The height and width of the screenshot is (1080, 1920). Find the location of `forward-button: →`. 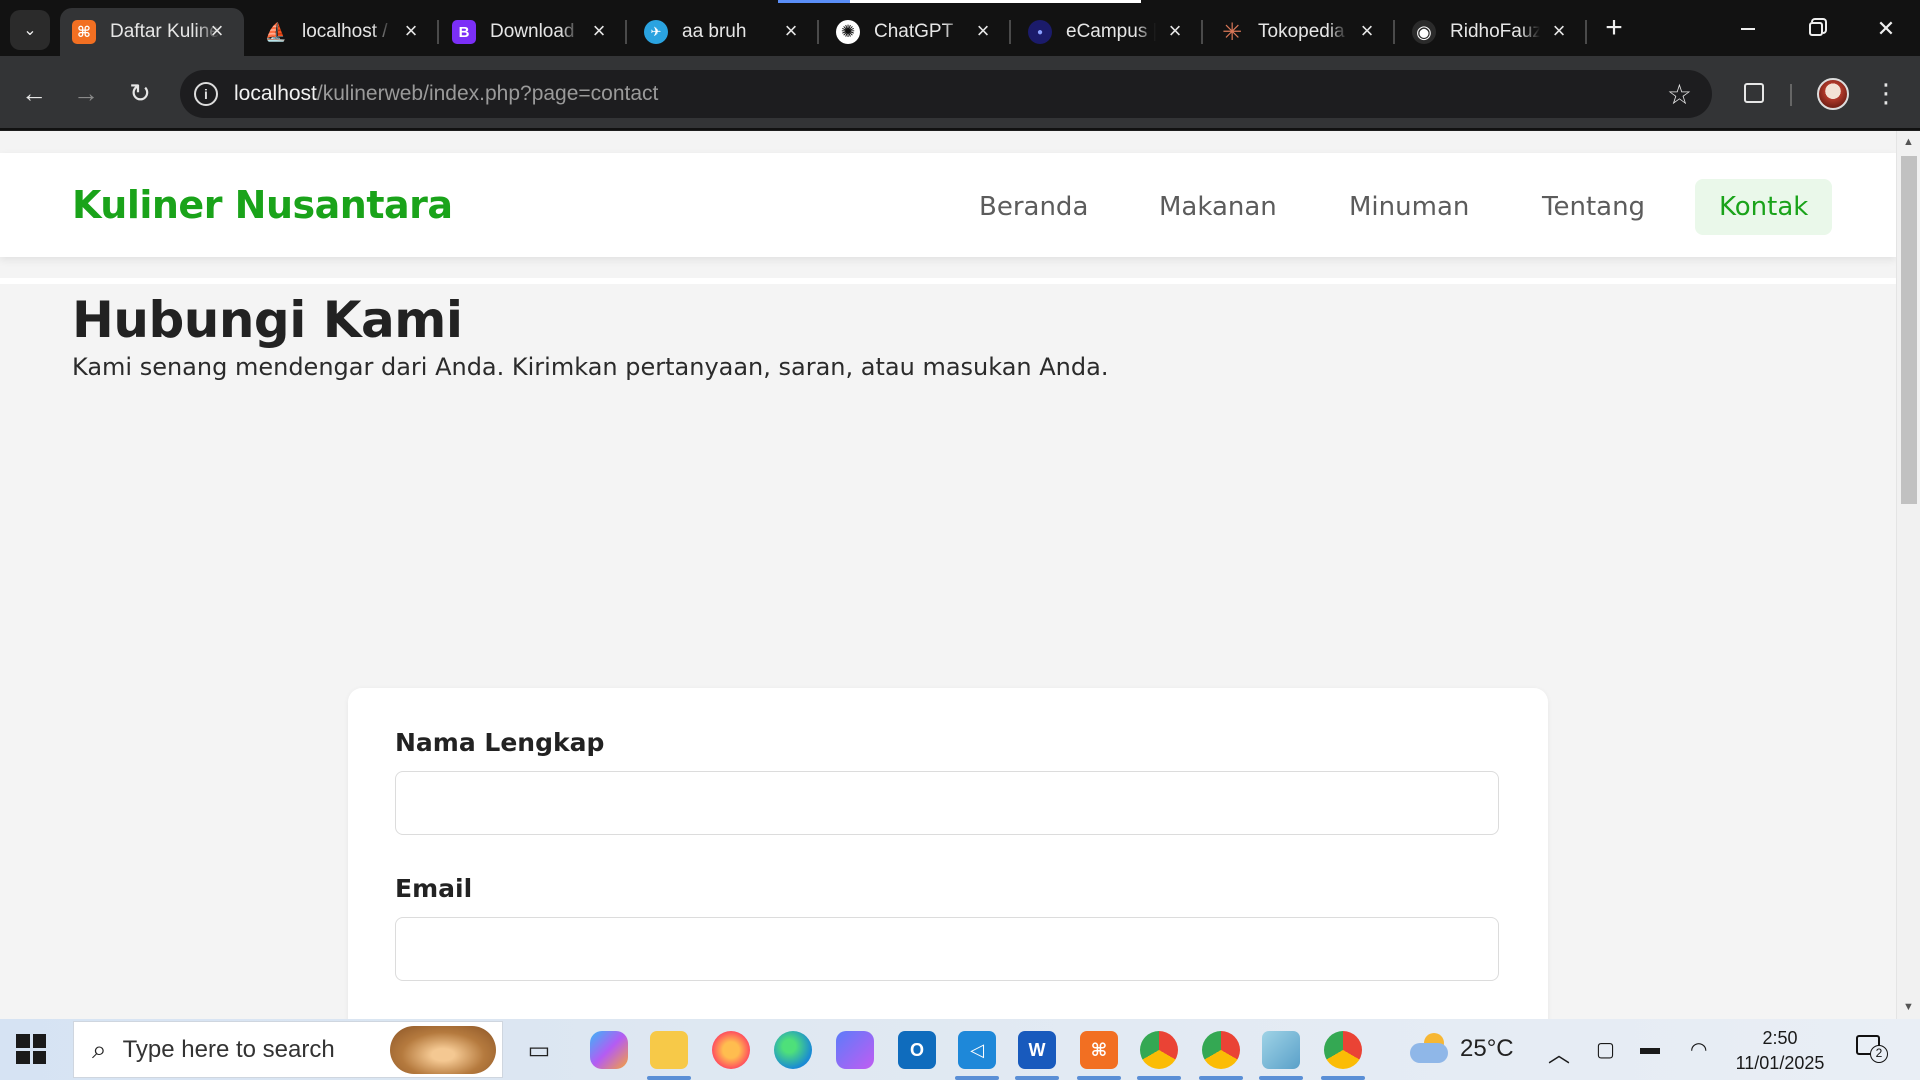

forward-button: → is located at coordinates (86, 93).